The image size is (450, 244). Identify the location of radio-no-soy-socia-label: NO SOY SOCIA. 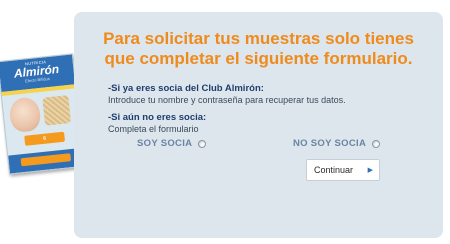
(330, 143).